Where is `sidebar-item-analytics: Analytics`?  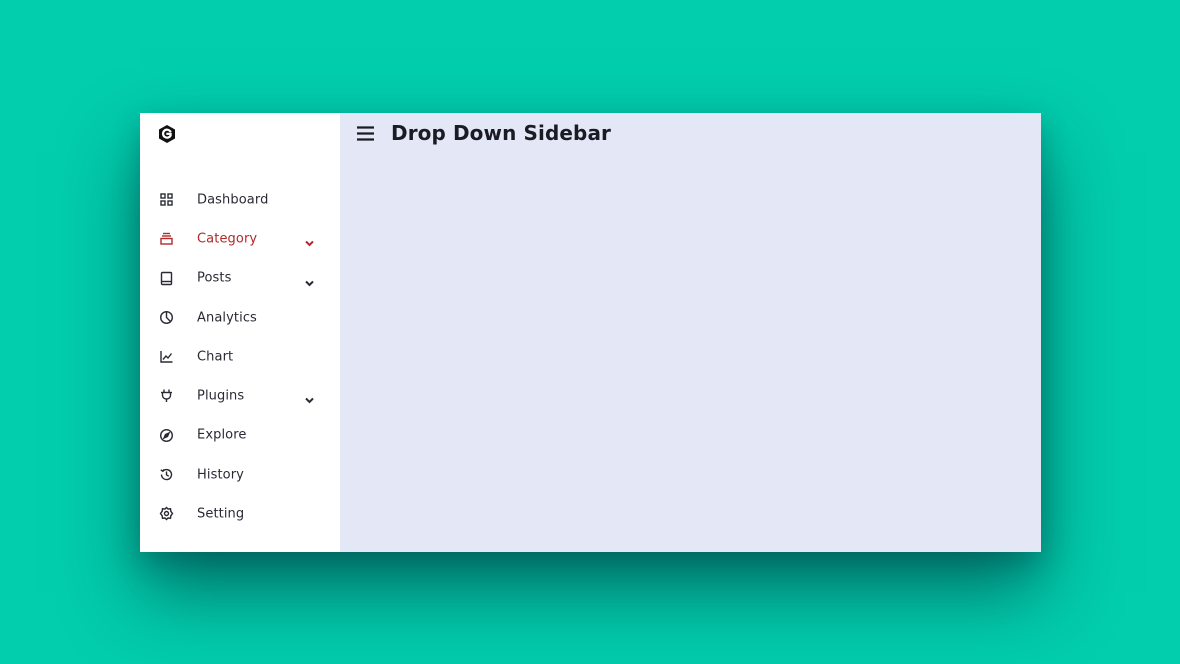
sidebar-item-analytics: Analytics is located at coordinates (240, 317).